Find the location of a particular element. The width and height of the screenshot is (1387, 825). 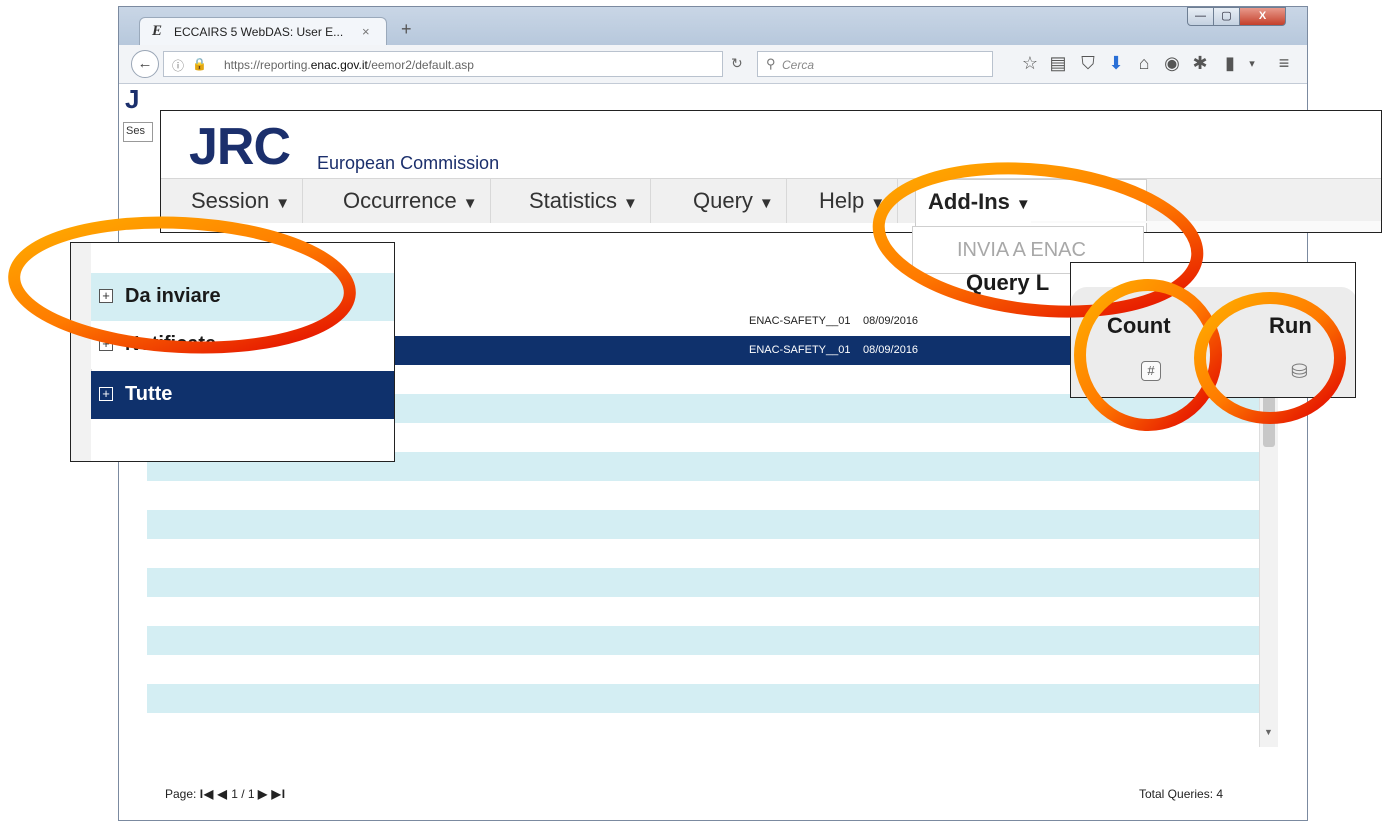

browser-tab: E ECCAIRS 5 WebDAS: User E... × is located at coordinates (263, 31).